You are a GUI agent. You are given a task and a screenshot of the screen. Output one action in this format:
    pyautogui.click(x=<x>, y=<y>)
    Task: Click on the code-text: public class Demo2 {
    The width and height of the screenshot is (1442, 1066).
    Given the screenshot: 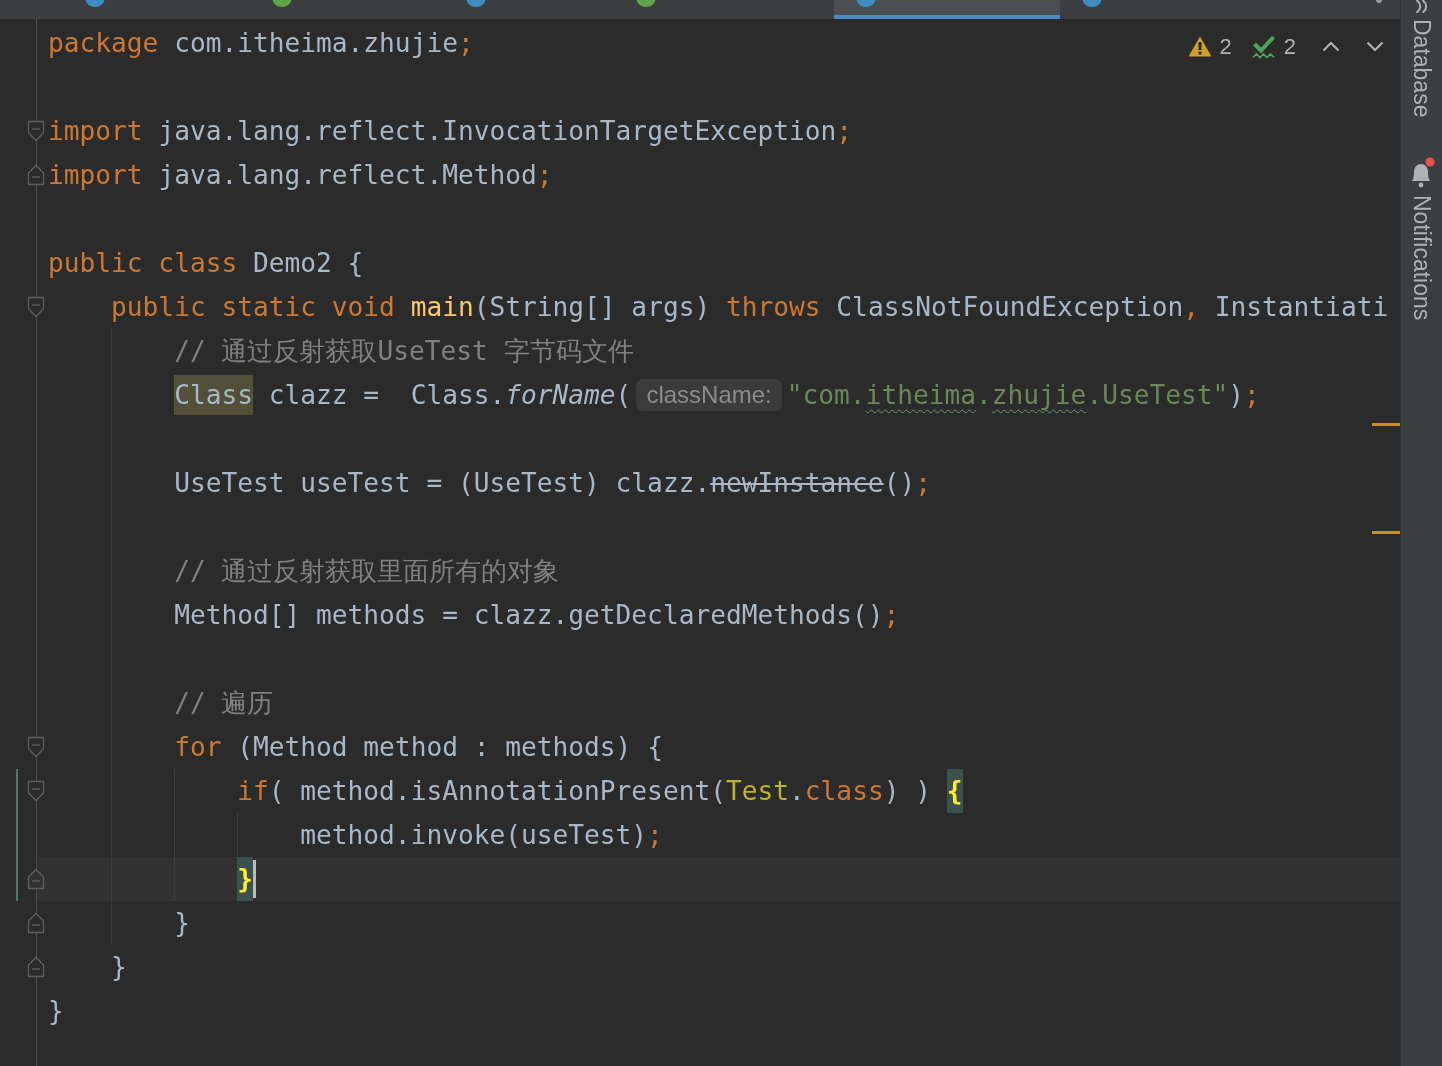 What is the action you would take?
    pyautogui.click(x=206, y=263)
    